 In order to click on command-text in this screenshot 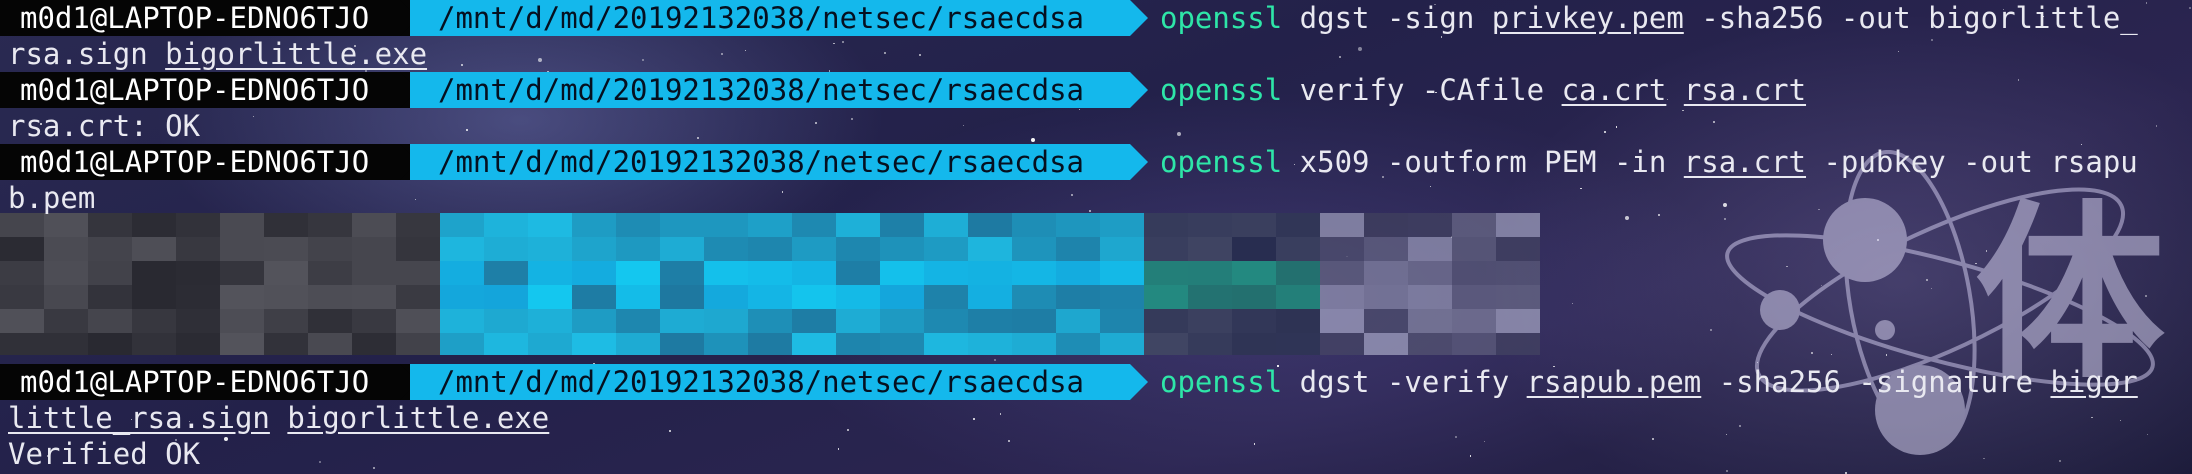, I will do `click(278, 418)`.